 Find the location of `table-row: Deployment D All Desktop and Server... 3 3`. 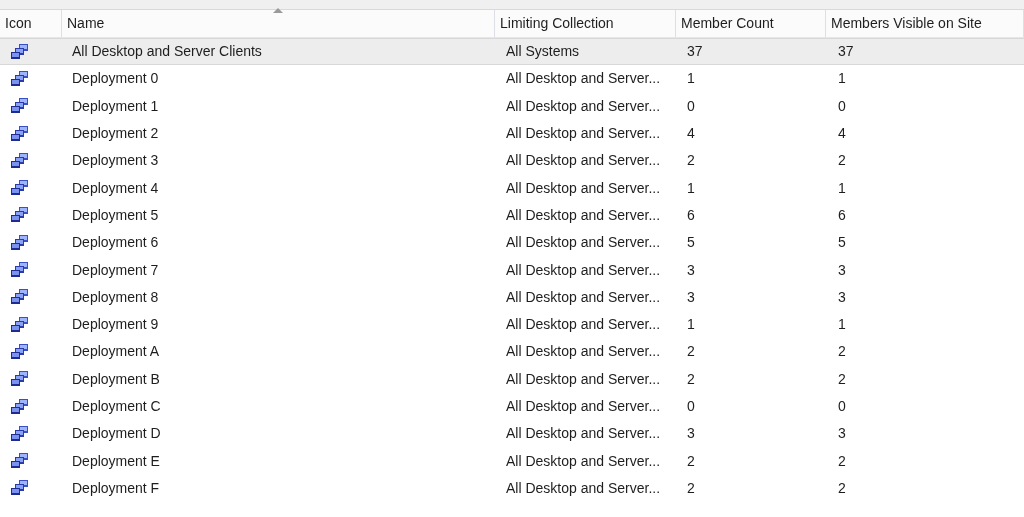

table-row: Deployment D All Desktop and Server... 3 3 is located at coordinates (512, 434).